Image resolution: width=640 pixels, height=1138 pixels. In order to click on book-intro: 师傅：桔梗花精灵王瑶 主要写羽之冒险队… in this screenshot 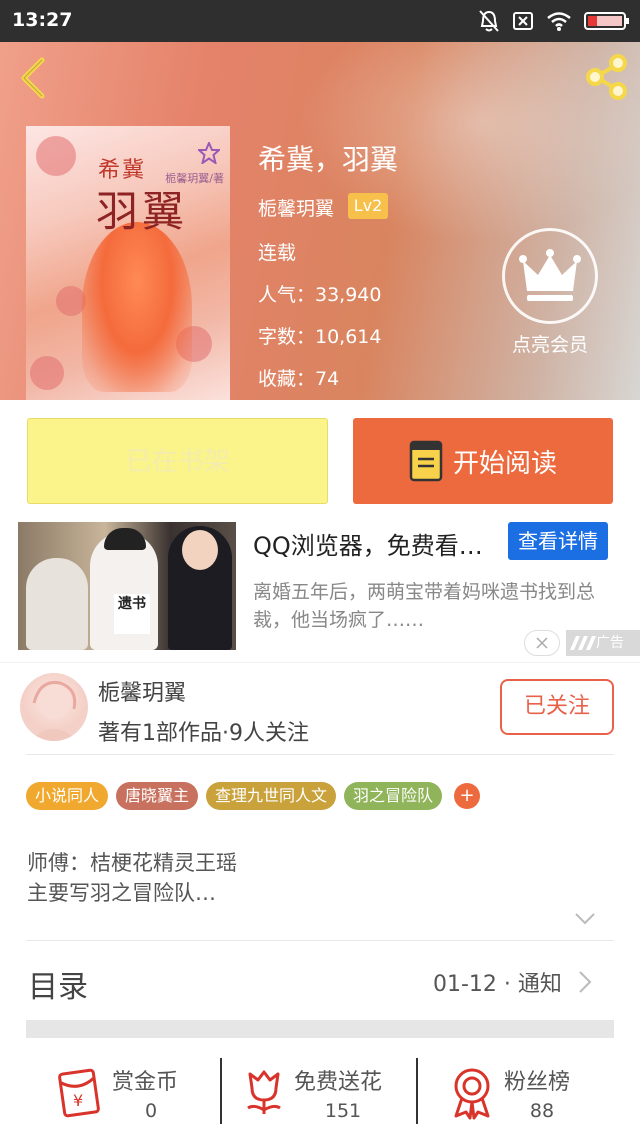, I will do `click(132, 878)`.